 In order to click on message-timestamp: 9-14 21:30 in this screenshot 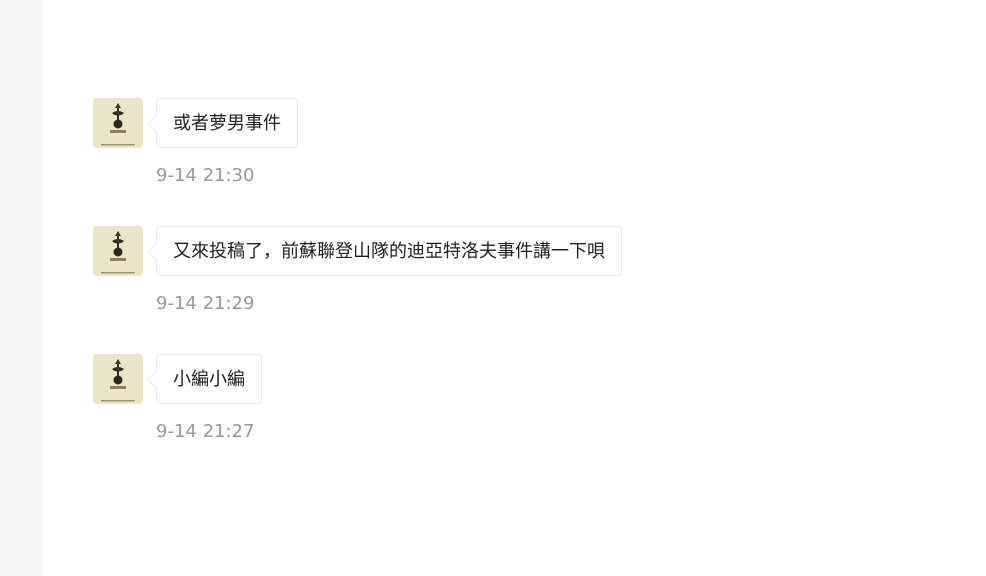, I will do `click(205, 175)`.